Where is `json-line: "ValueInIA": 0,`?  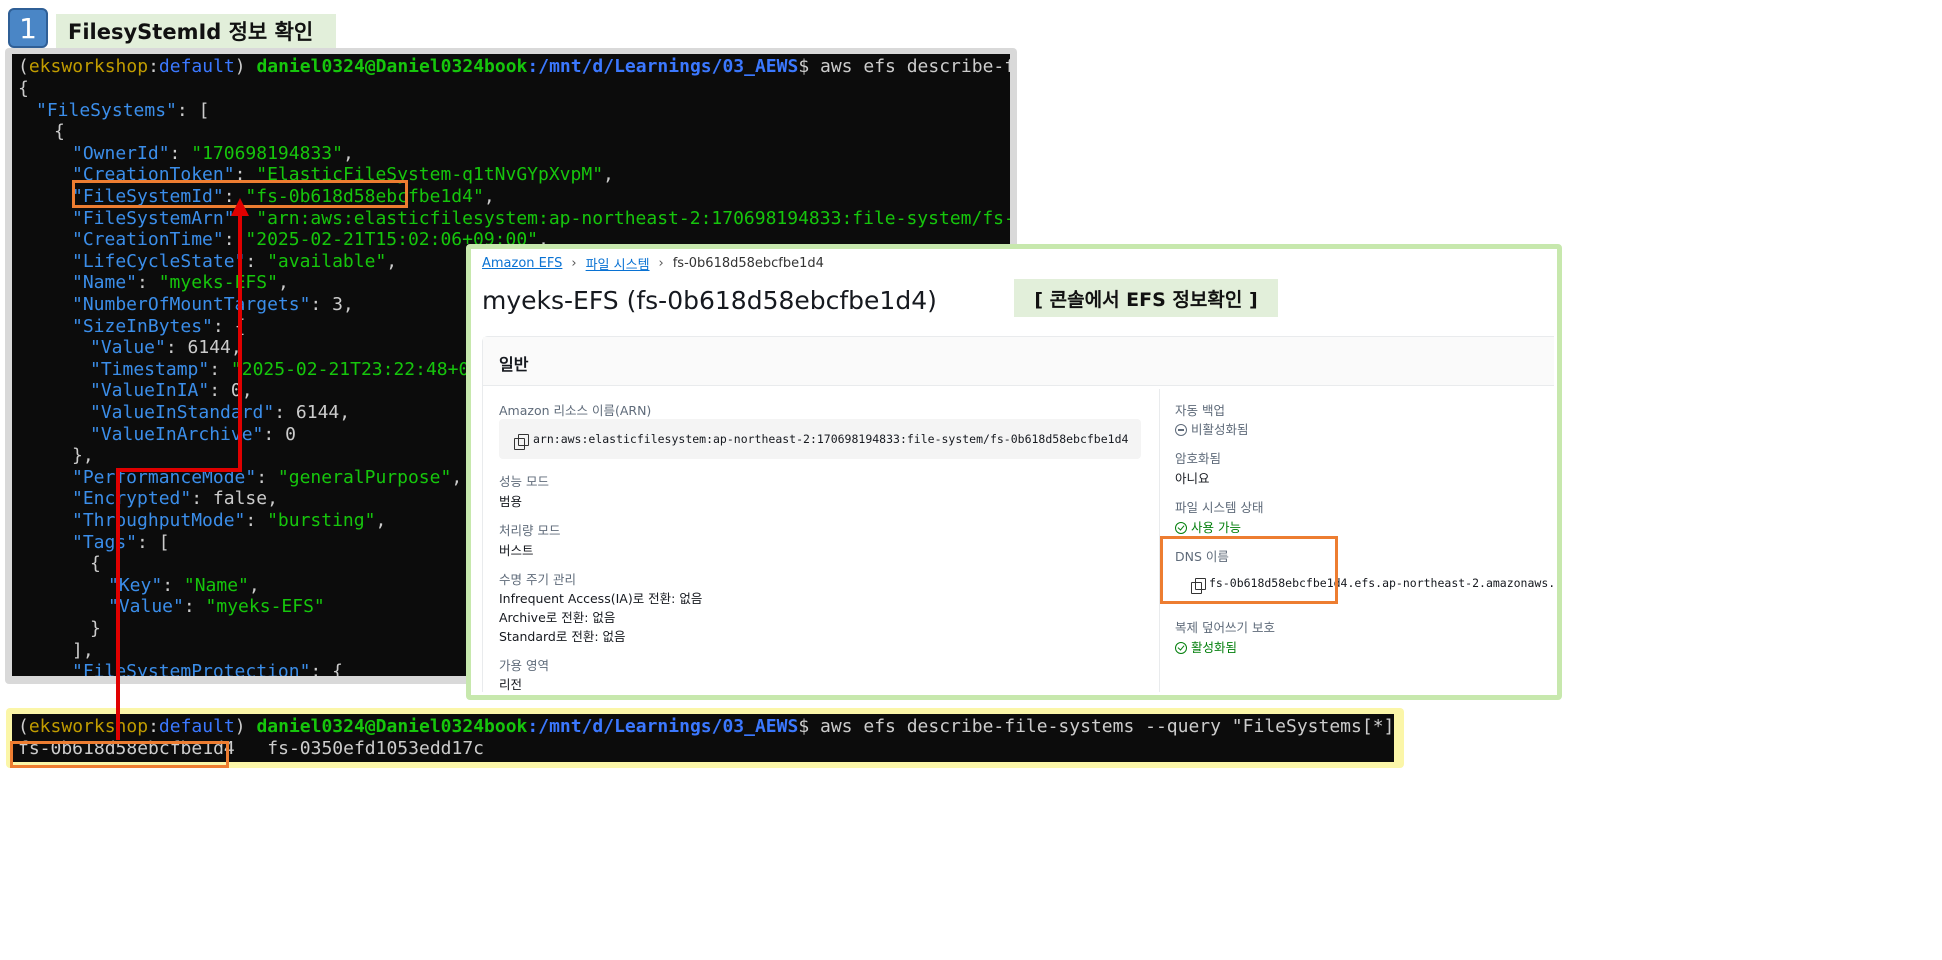 json-line: "ValueInIA": 0, is located at coordinates (171, 391).